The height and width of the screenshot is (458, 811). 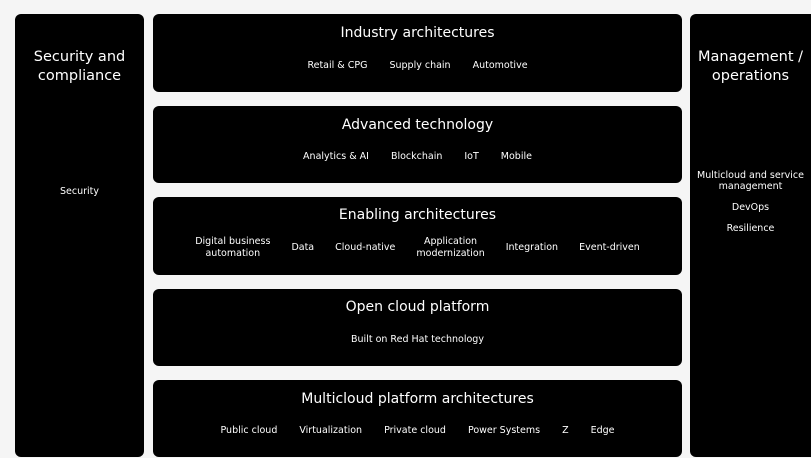 What do you see at coordinates (79, 57) in the screenshot?
I see `security-compliance-title-line1: Security and` at bounding box center [79, 57].